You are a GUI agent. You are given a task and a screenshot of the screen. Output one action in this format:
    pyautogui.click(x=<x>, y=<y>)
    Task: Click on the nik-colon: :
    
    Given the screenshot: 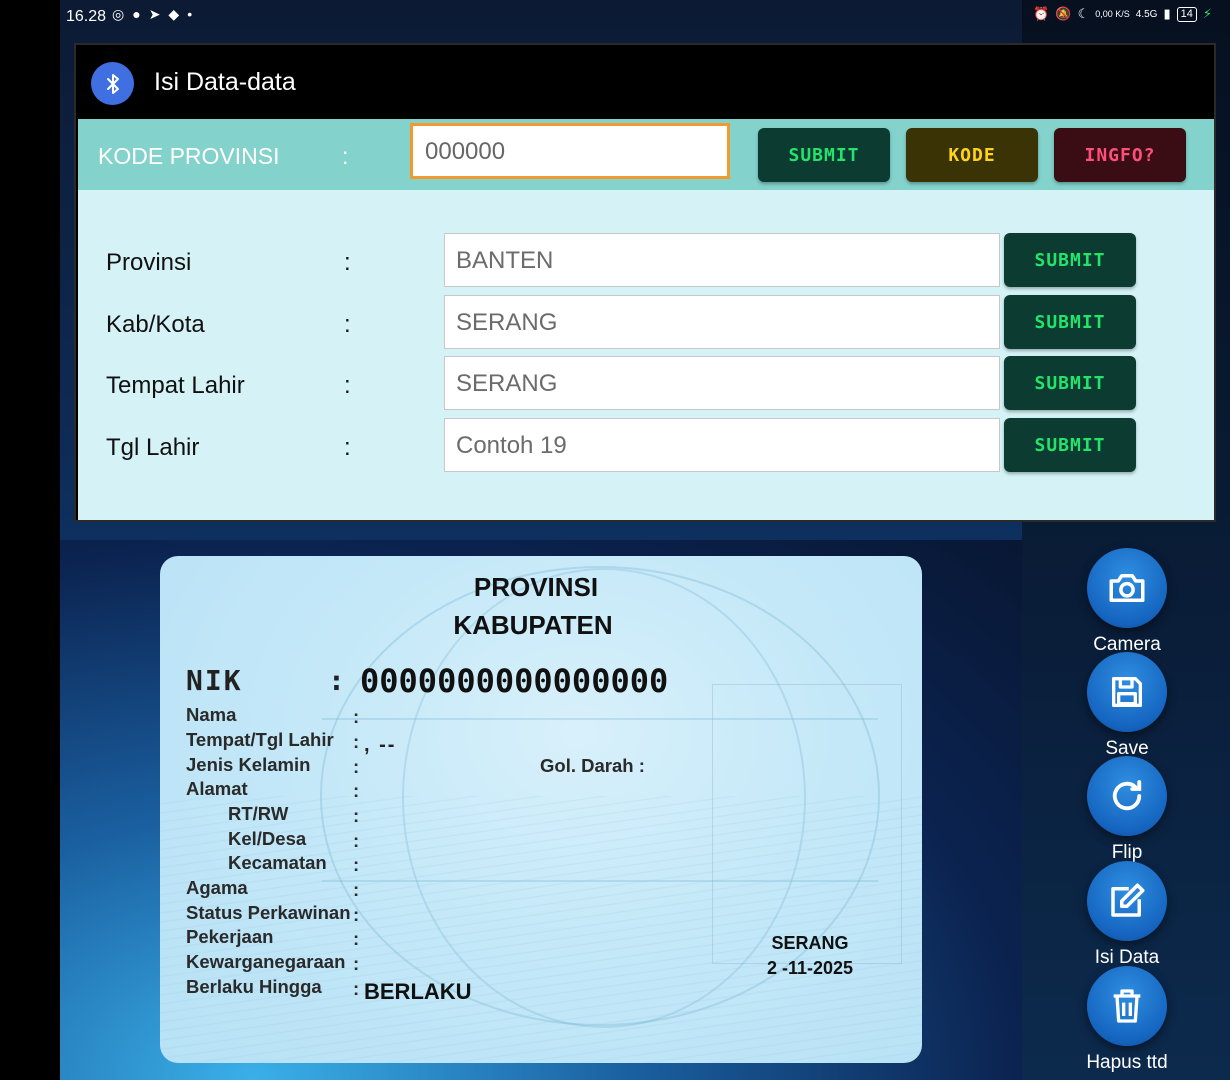 What is the action you would take?
    pyautogui.click(x=336, y=680)
    